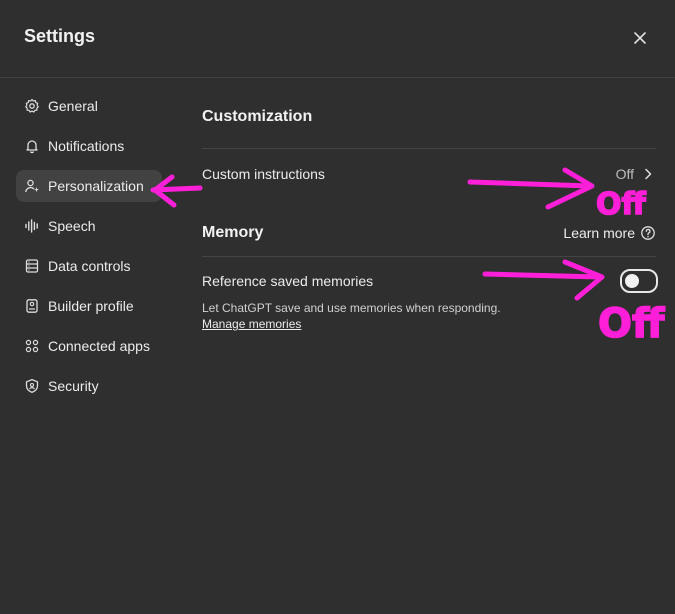 This screenshot has height=614, width=675. I want to click on sidebar-item-label: Security, so click(73, 386).